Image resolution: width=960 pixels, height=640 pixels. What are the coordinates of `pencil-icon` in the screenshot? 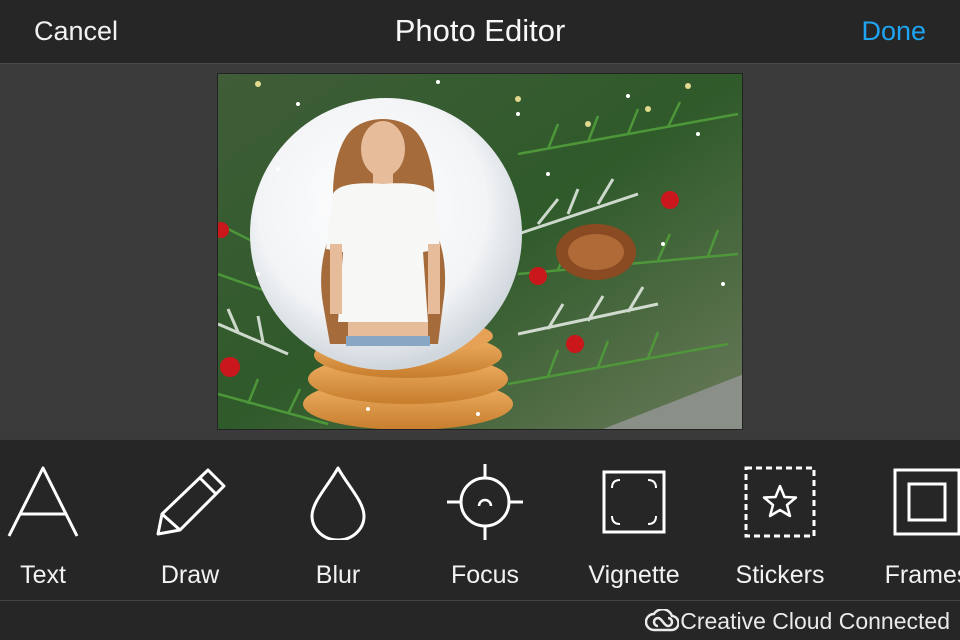 It's located at (191, 502).